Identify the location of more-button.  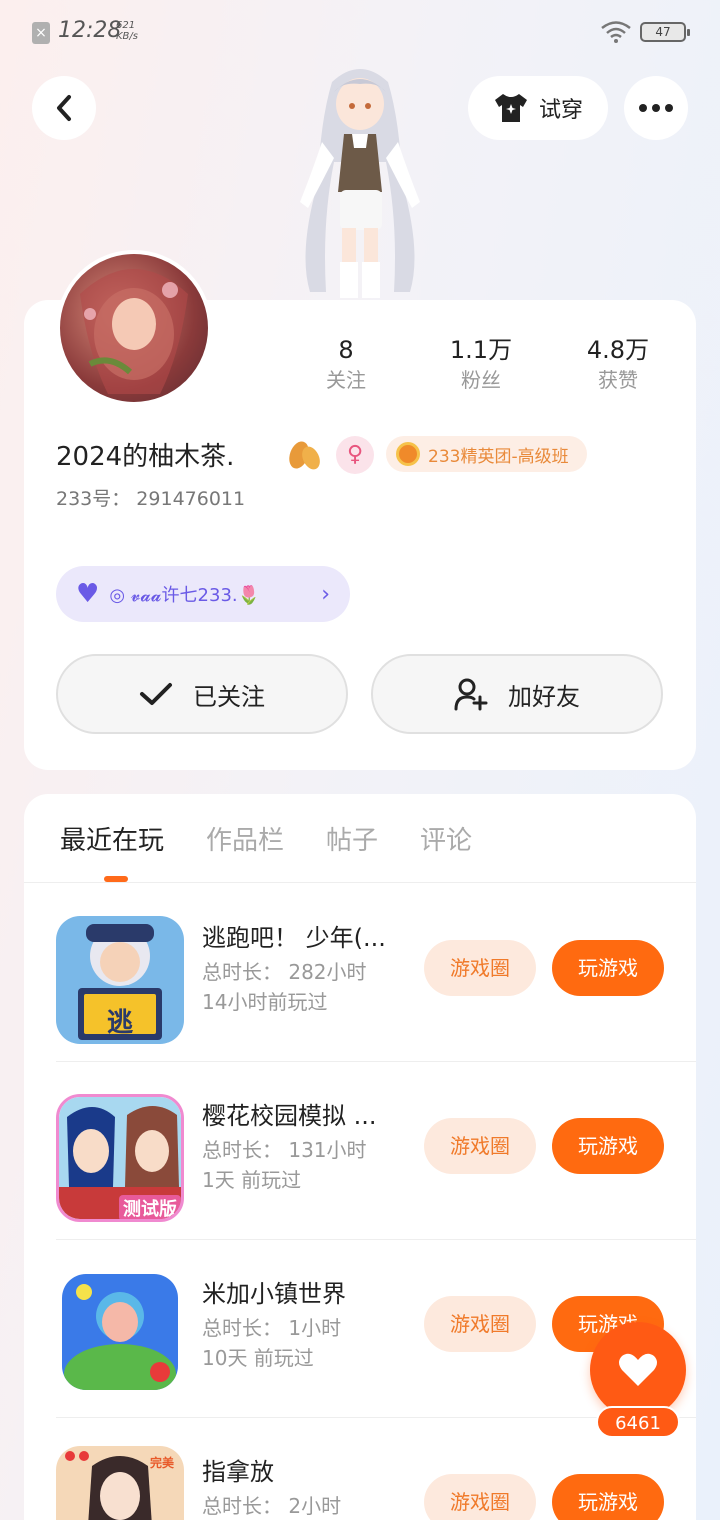
(656, 108).